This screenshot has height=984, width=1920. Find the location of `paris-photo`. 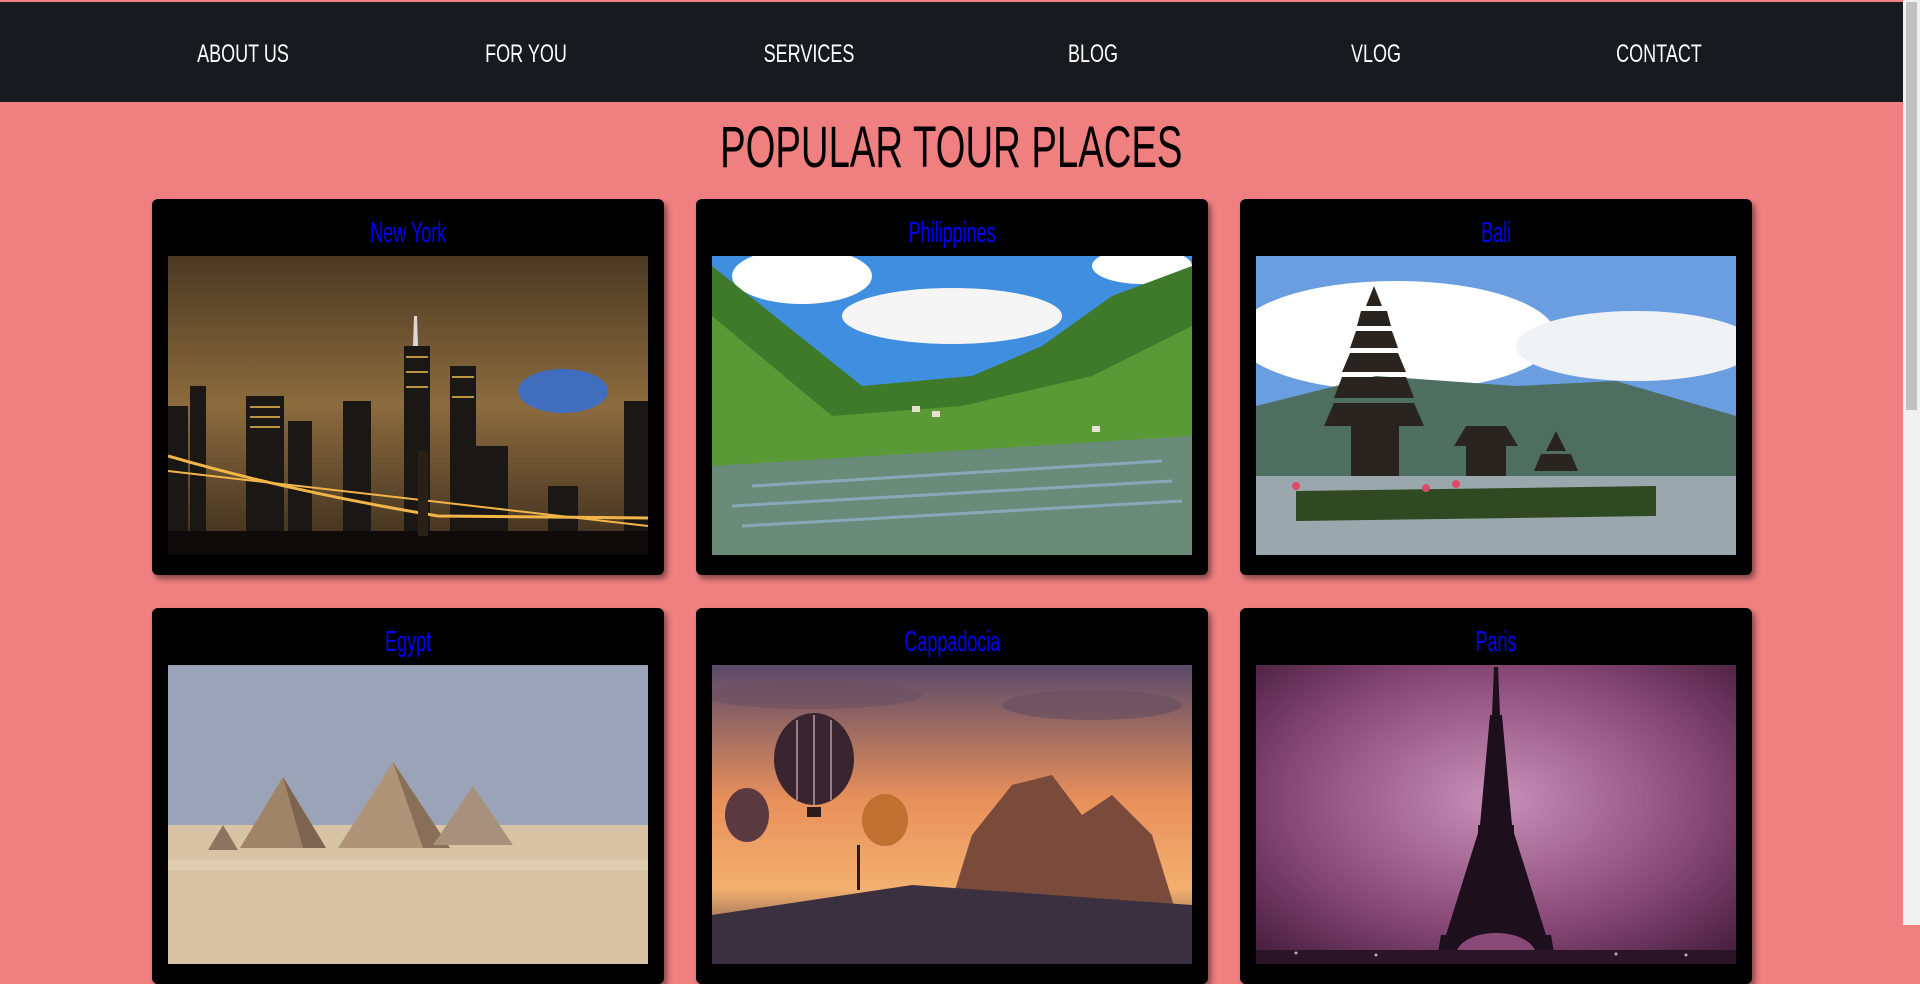

paris-photo is located at coordinates (1496, 814).